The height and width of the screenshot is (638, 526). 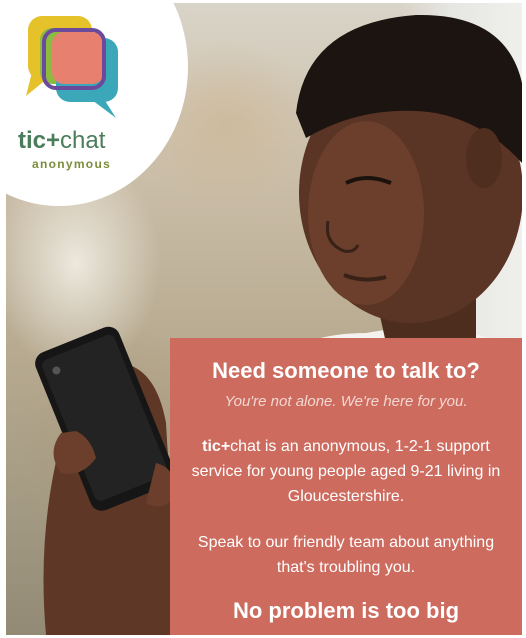 I want to click on speech-bubbles-logo-icon, so click(x=72, y=67).